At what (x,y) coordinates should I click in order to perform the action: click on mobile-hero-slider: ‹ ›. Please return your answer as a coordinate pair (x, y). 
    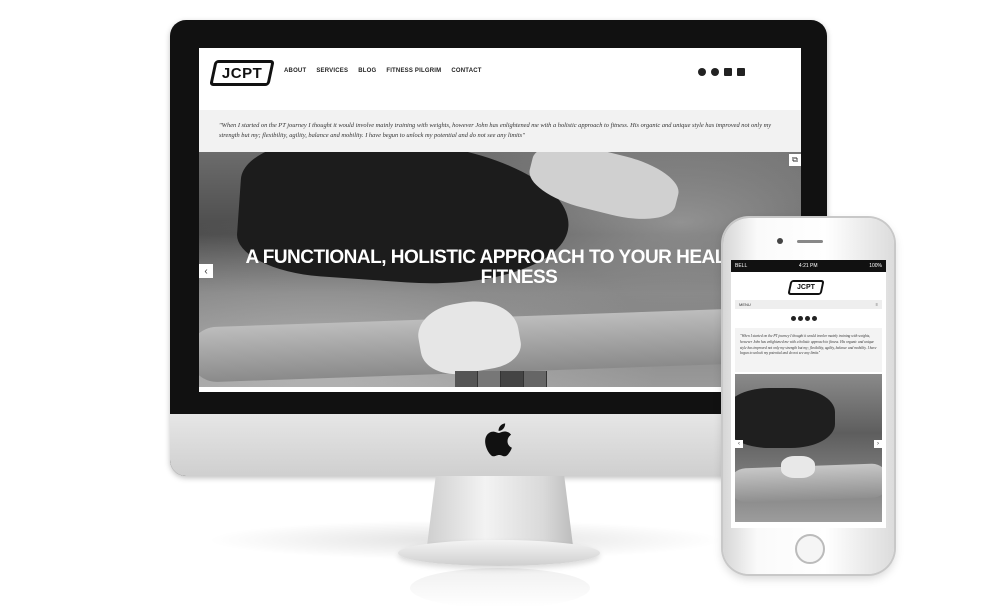
    Looking at the image, I should click on (808, 448).